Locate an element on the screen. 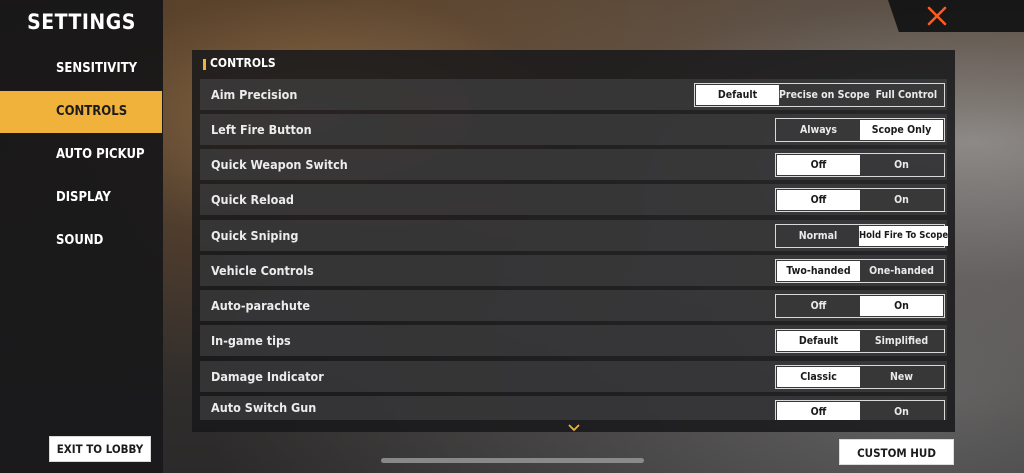  setting-row-in-game-tips: In-game tips Default Simplified is located at coordinates (573, 340).